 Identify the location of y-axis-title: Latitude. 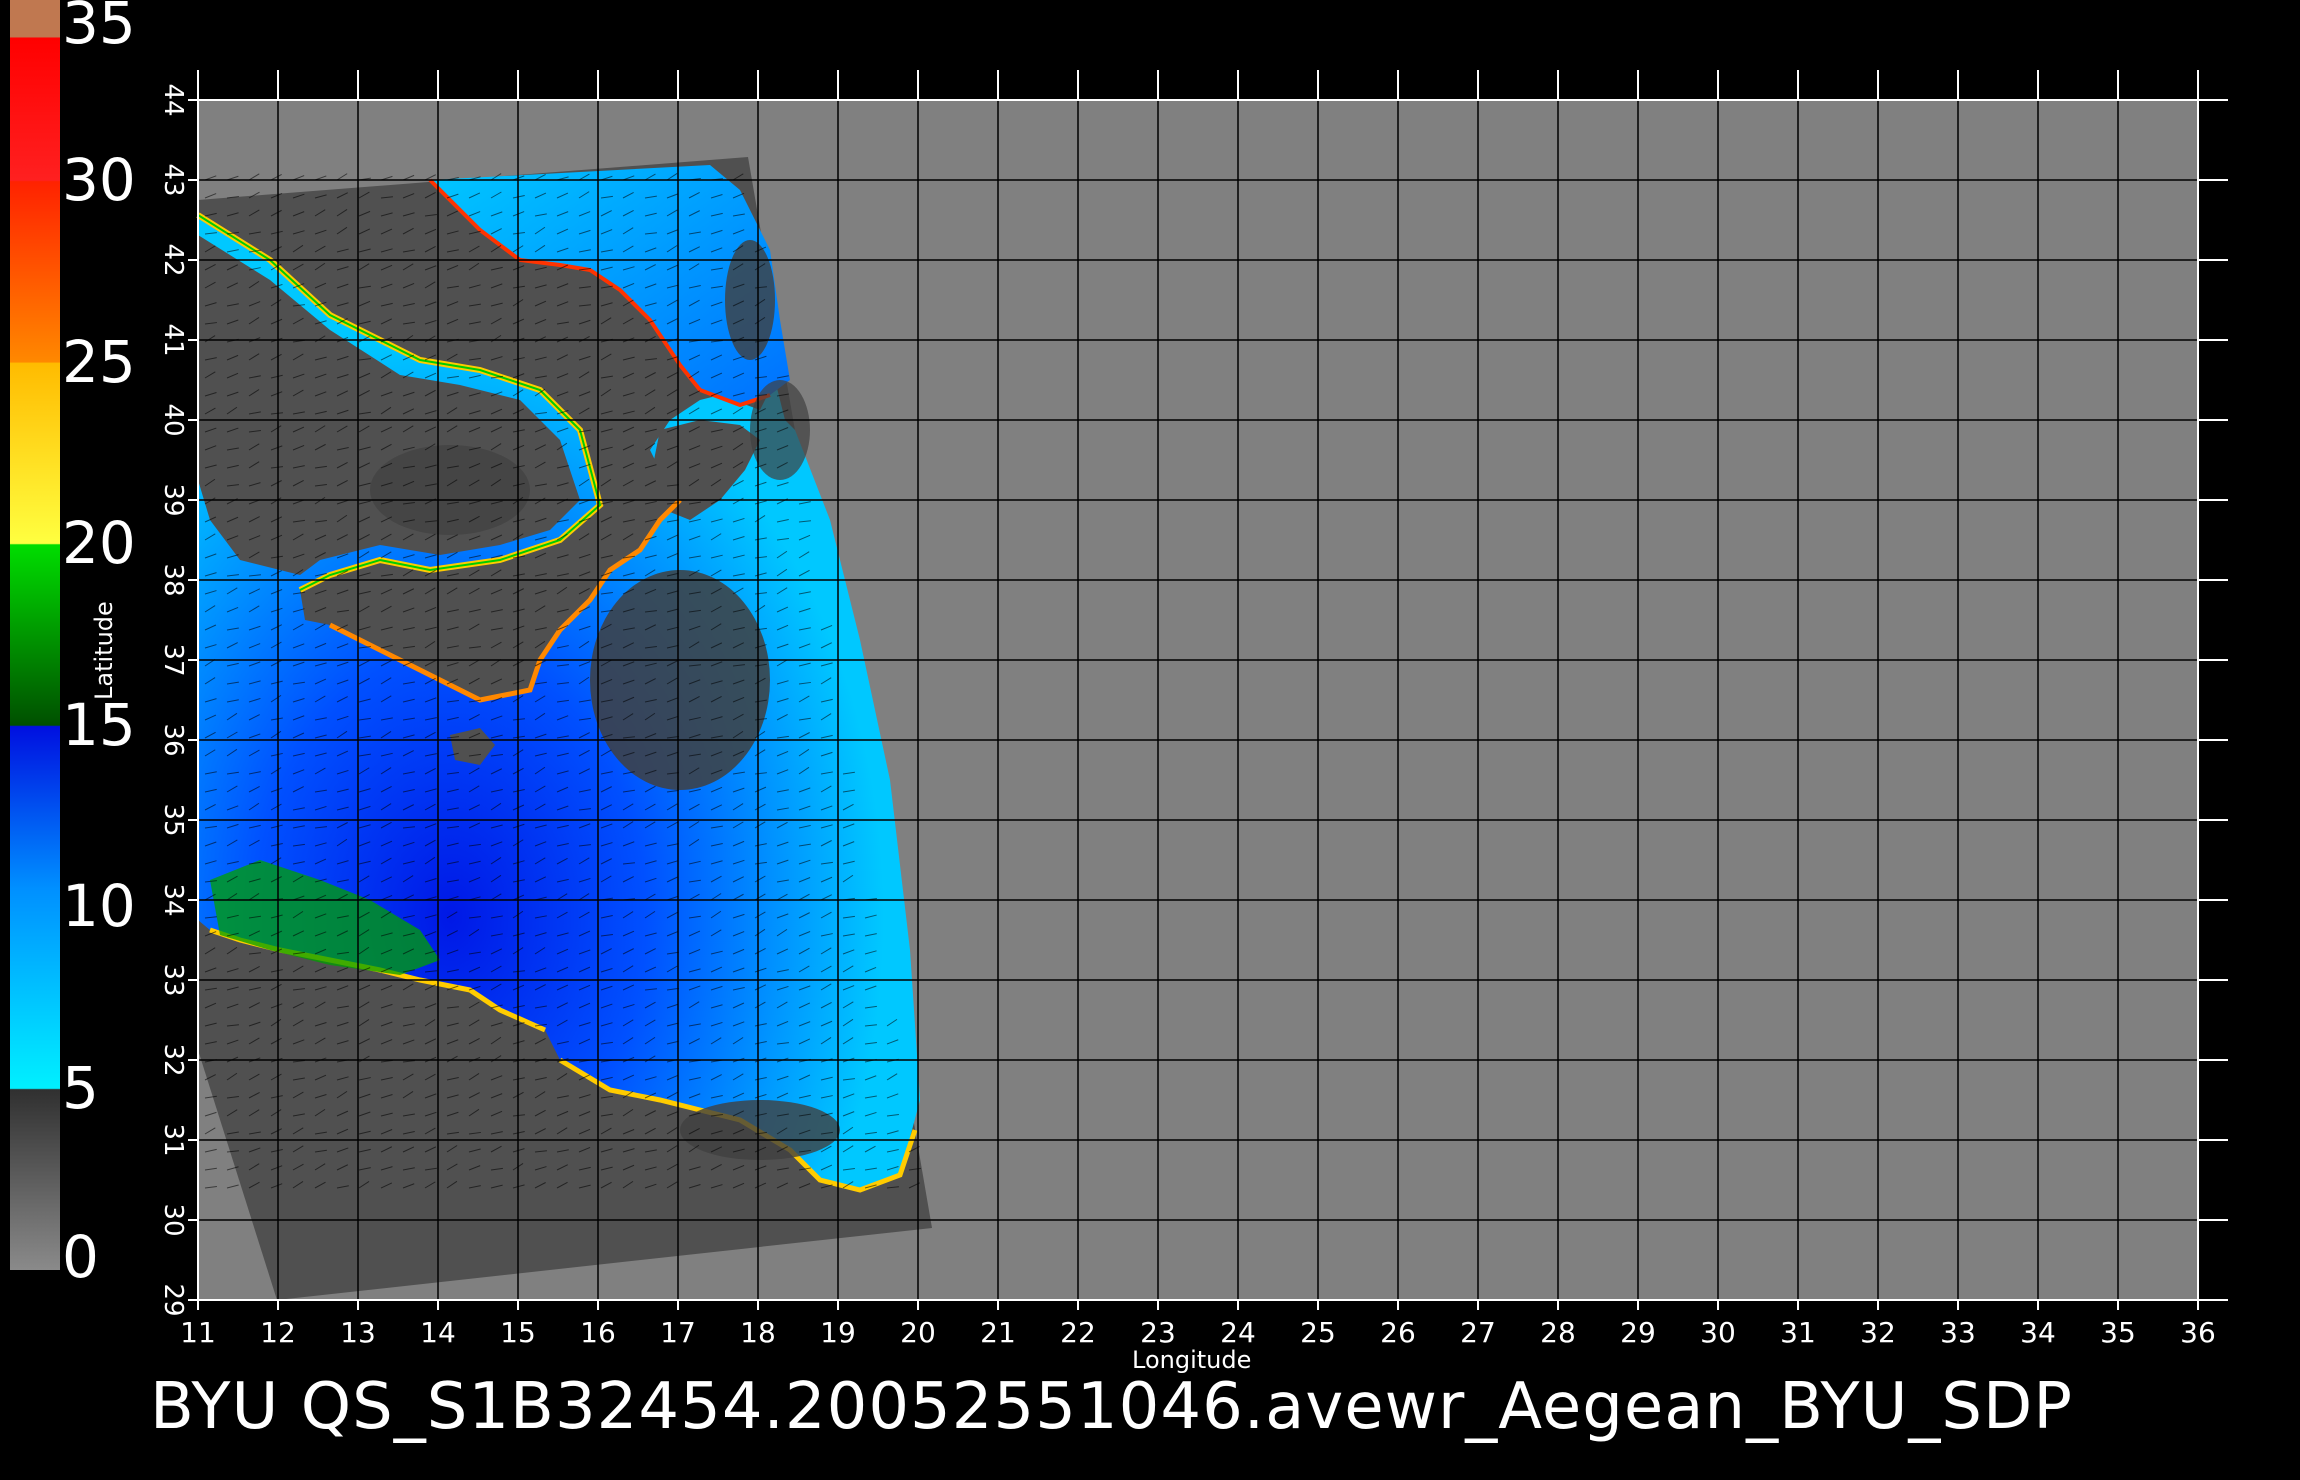
(104, 650).